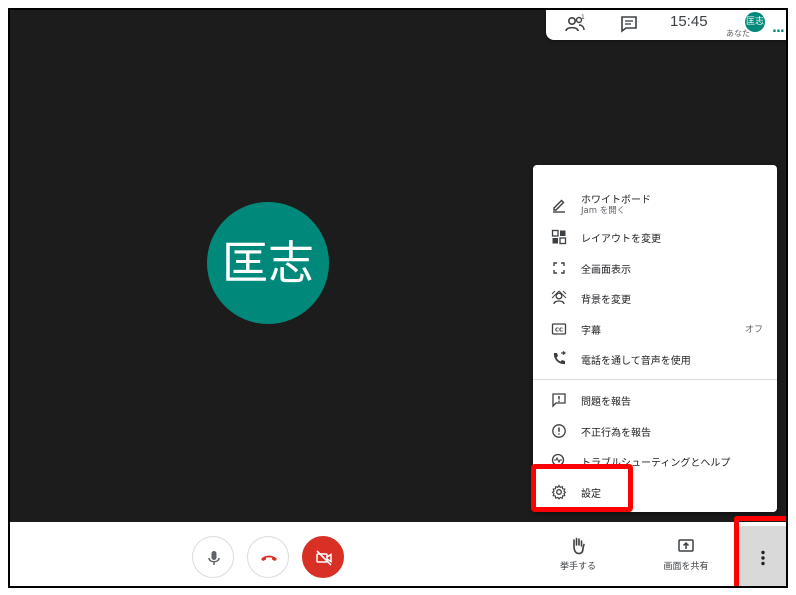  Describe the element at coordinates (629, 24) in the screenshot. I see `chat-icon` at that location.